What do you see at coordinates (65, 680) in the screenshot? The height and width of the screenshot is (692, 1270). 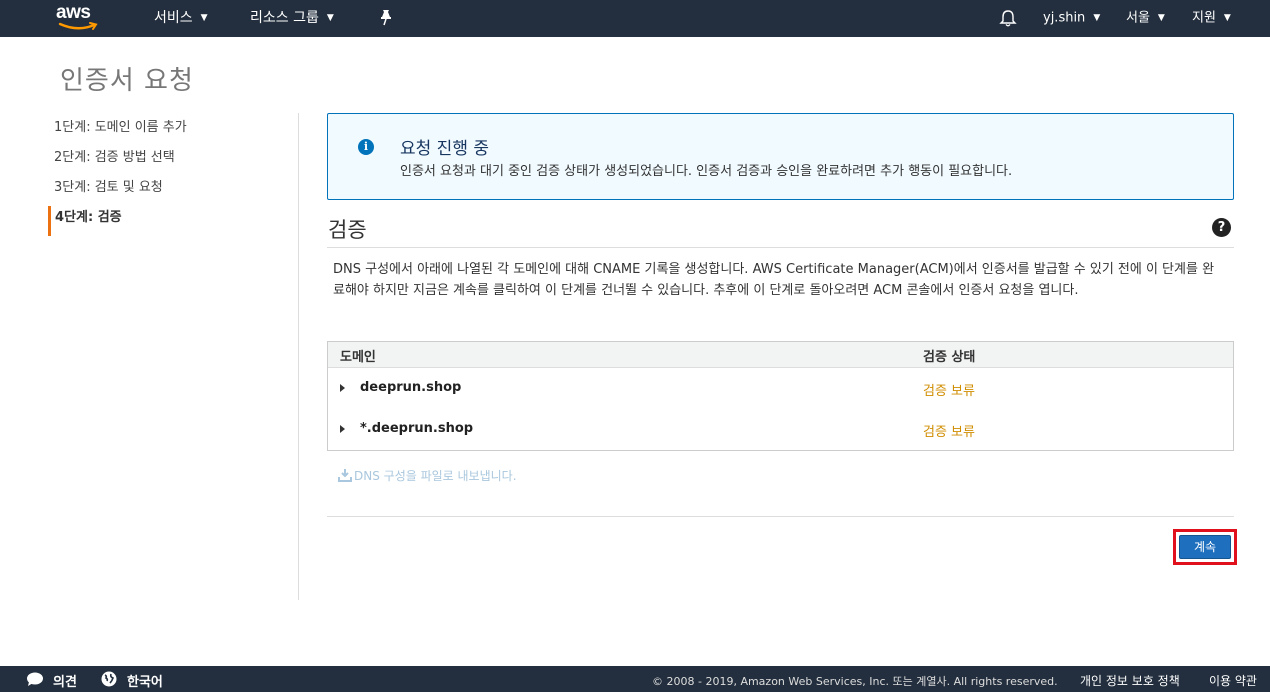 I see `feedback-link: 의견` at bounding box center [65, 680].